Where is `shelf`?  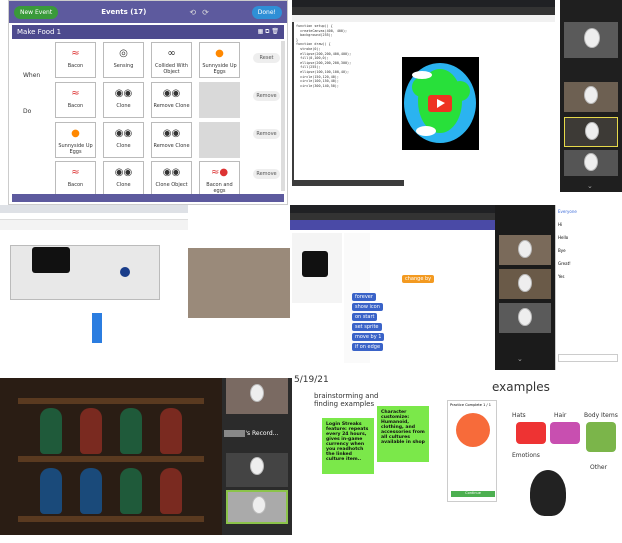
shelf is located at coordinates (111, 519).